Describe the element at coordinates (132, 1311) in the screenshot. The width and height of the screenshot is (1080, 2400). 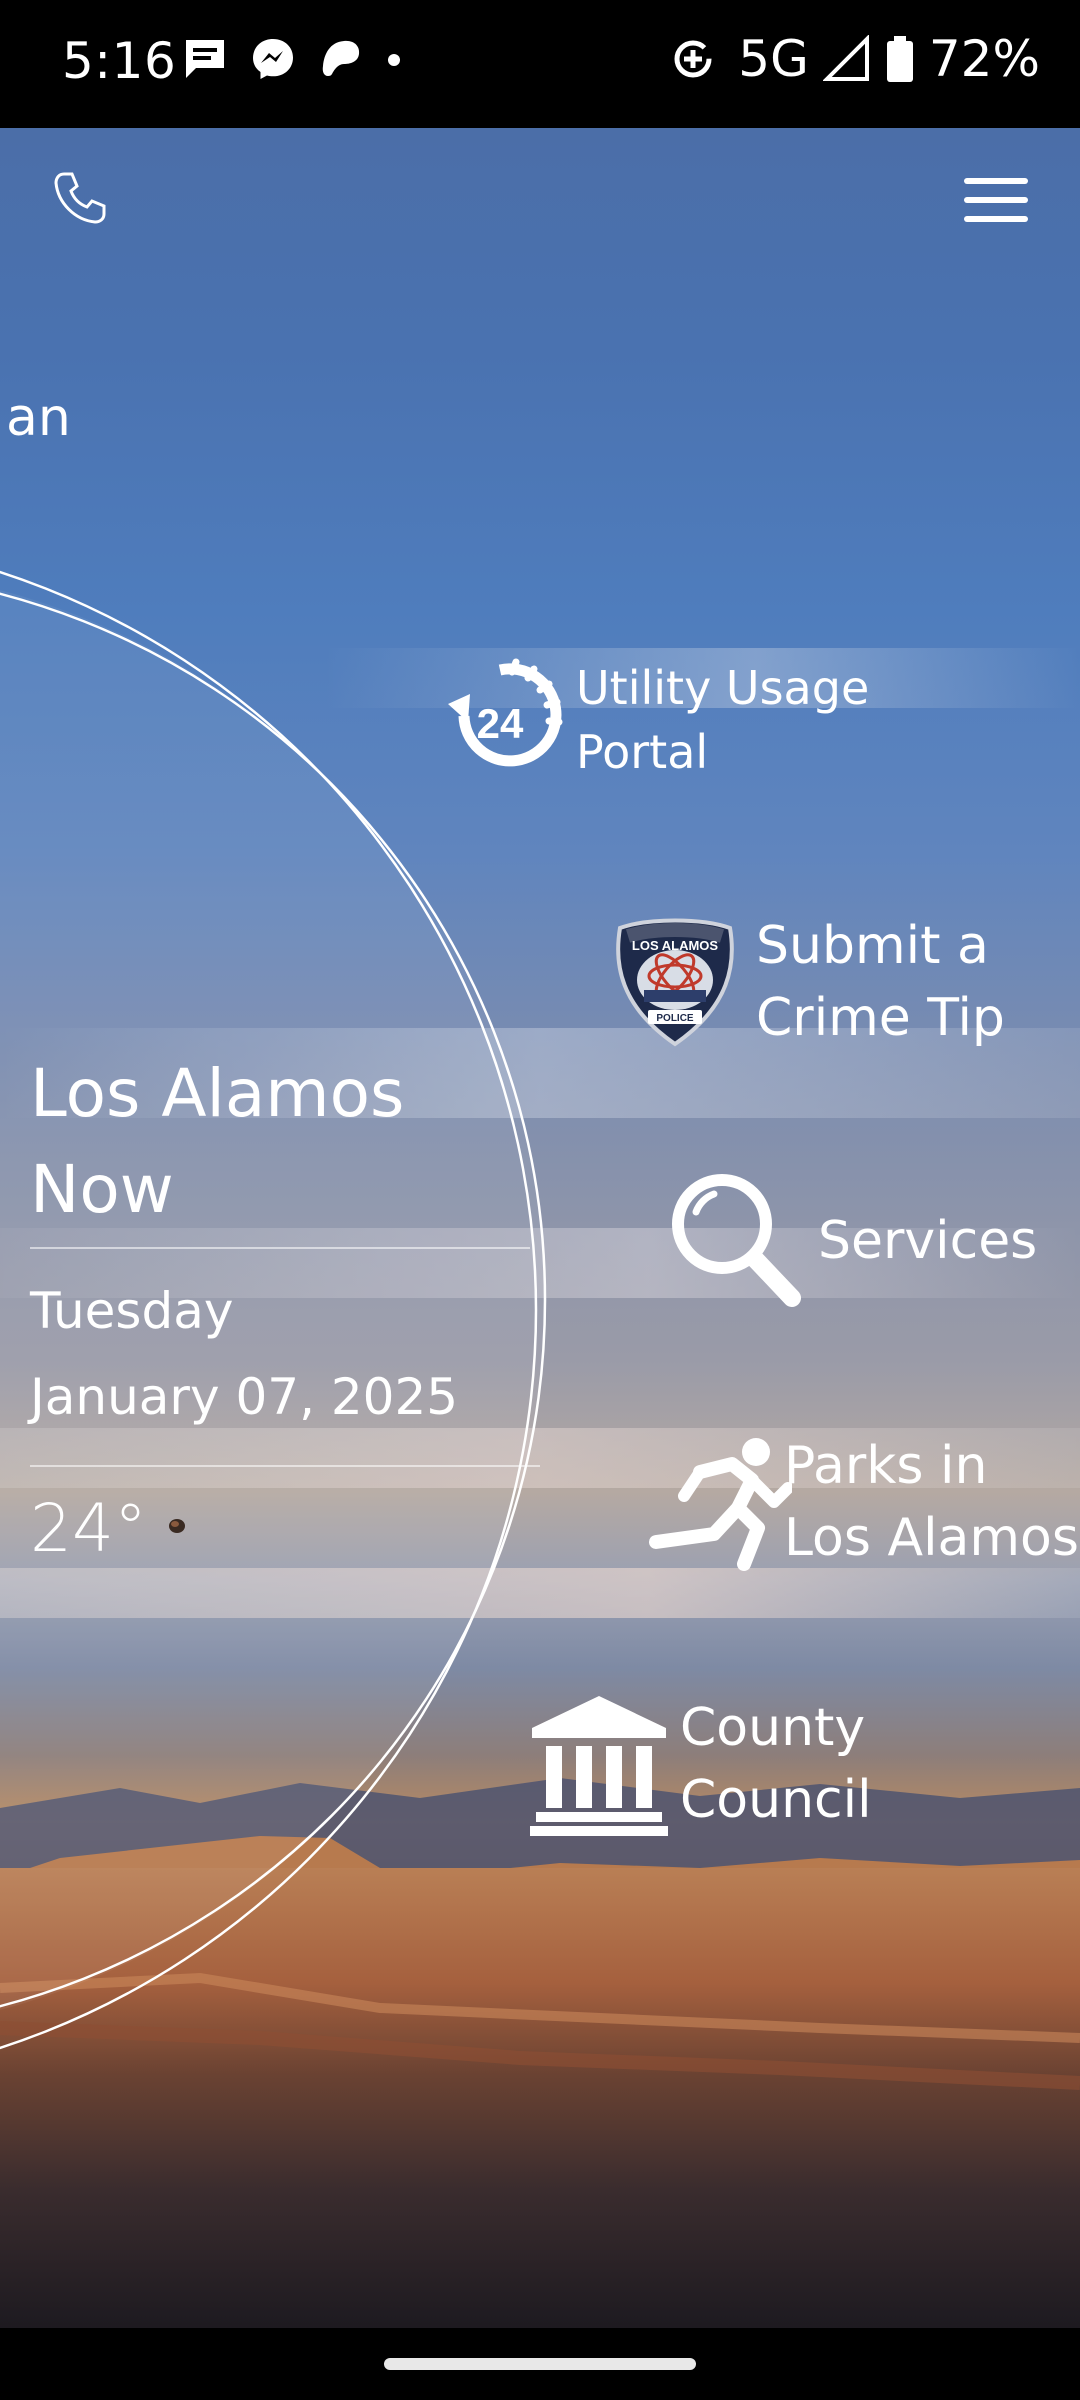
I see `weekday-label: Tuesday` at that location.